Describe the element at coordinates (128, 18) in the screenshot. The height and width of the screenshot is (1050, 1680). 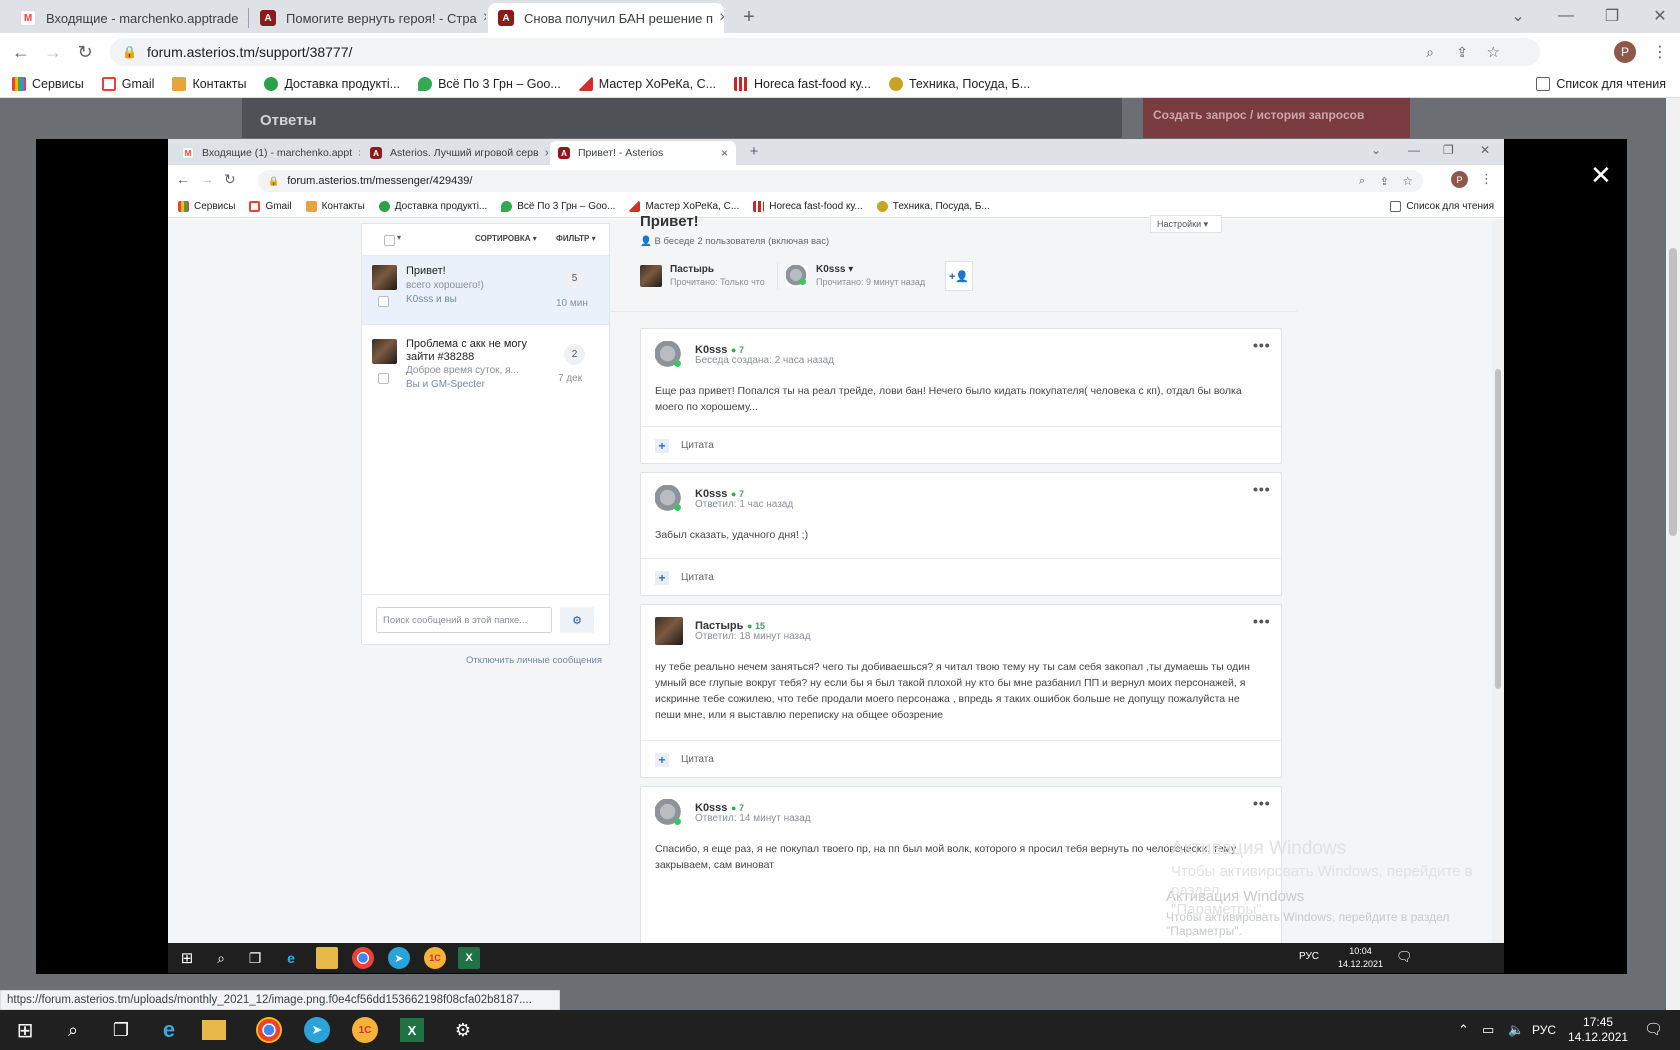
I see `outer-tab-gmail: M Входящие - marchenko.apptrade ×` at that location.